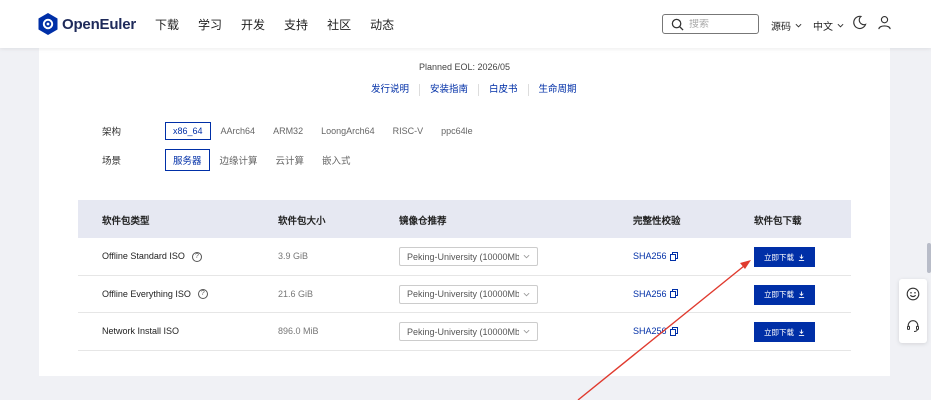  Describe the element at coordinates (929, 258) in the screenshot. I see `scroll-indicator` at that location.